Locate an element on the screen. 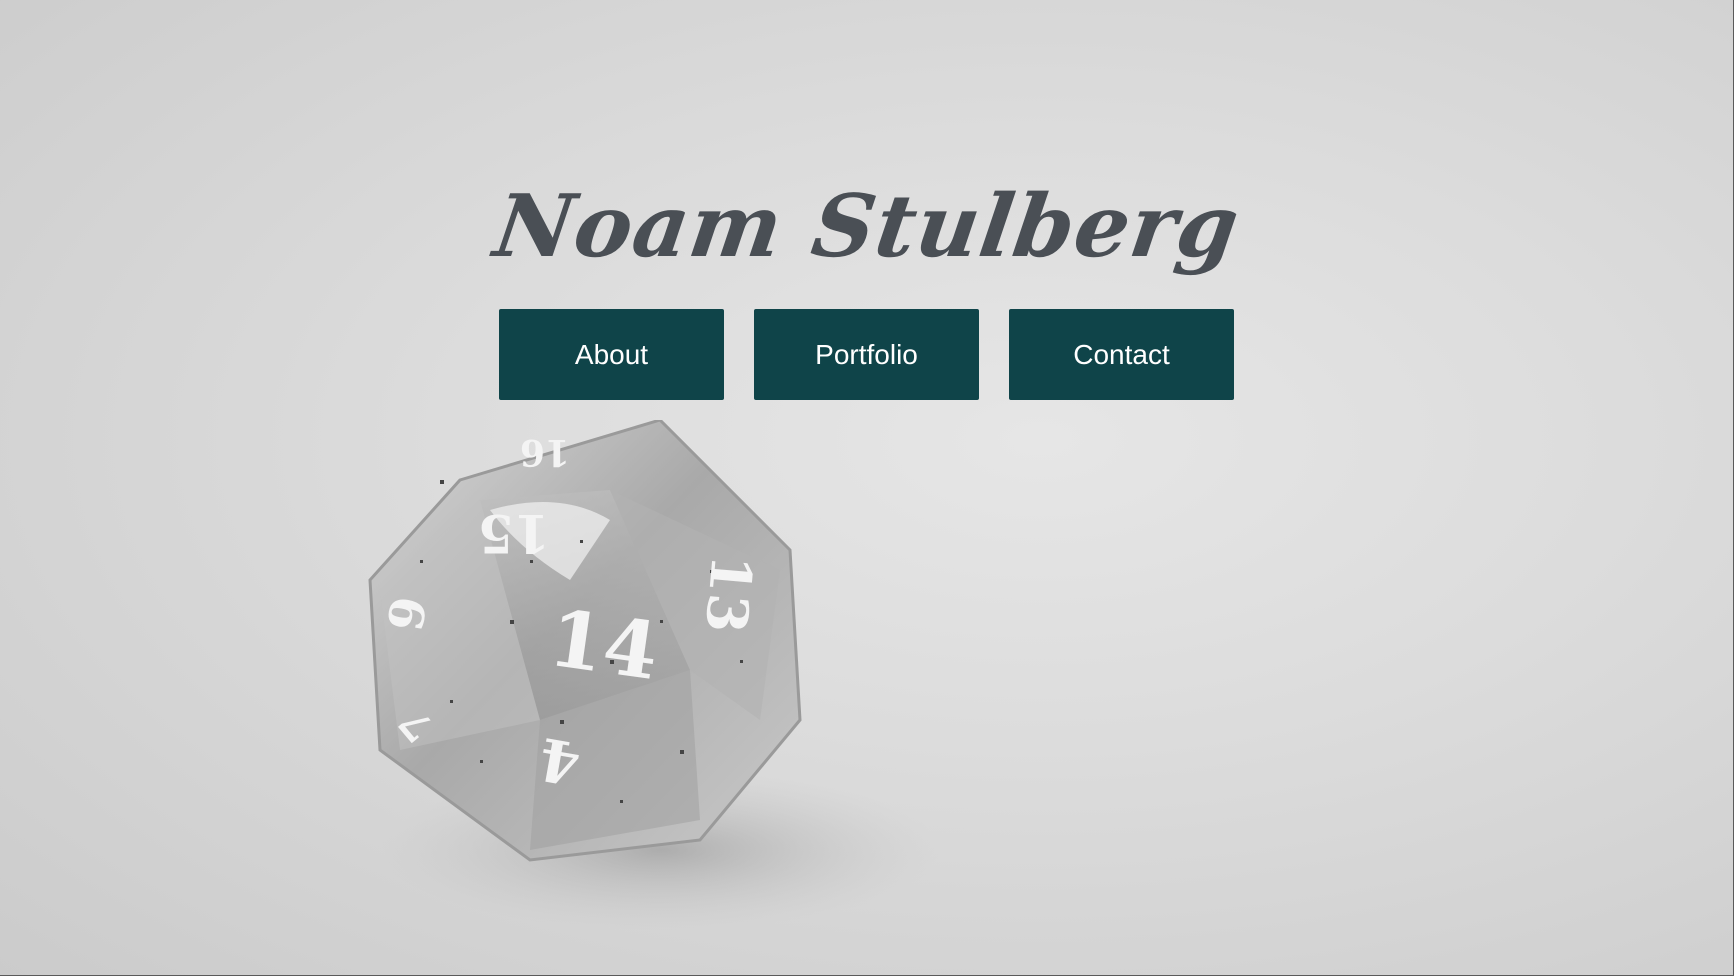  die-number-14: 14 is located at coordinates (604, 645).